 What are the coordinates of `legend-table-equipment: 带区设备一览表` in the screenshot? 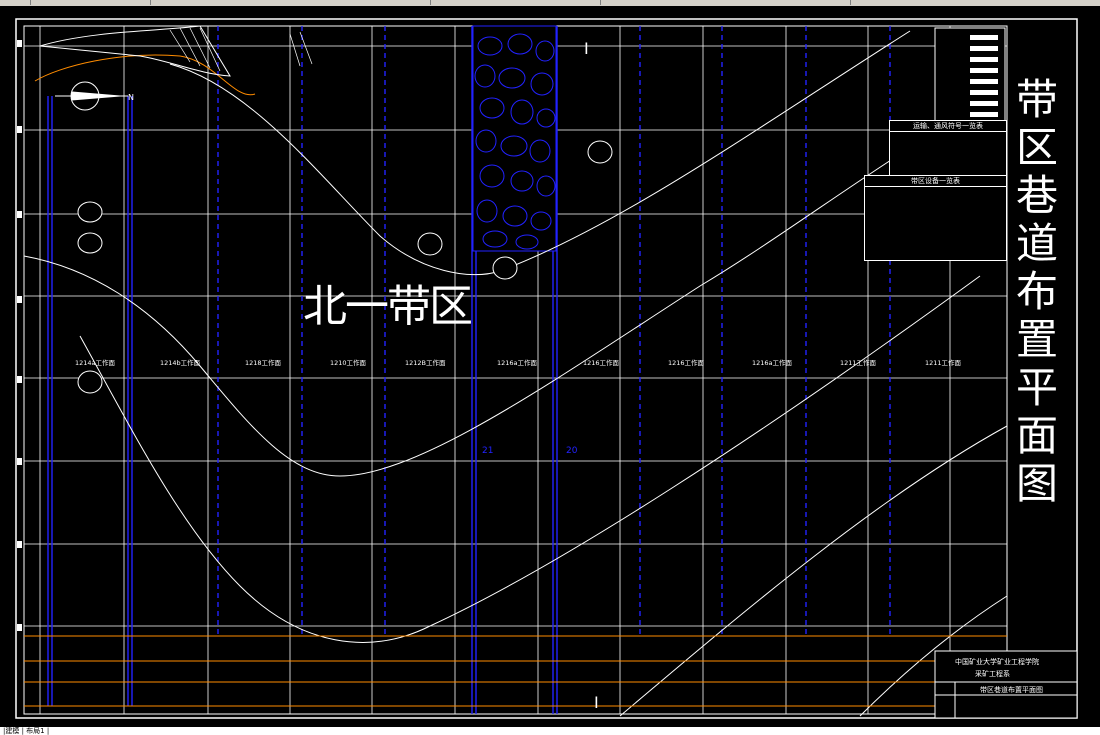 It's located at (935, 218).